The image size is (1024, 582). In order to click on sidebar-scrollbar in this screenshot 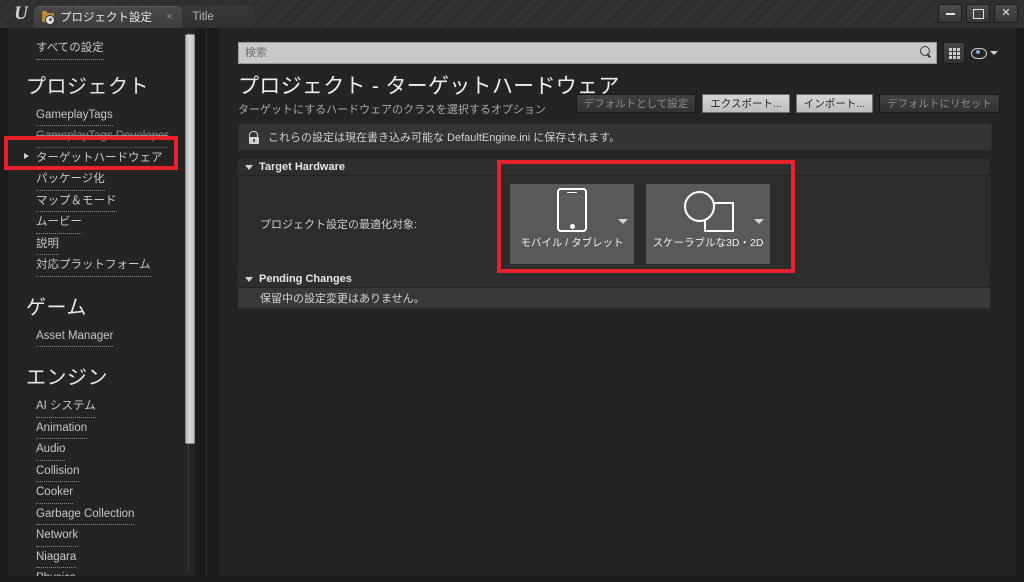, I will do `click(190, 302)`.